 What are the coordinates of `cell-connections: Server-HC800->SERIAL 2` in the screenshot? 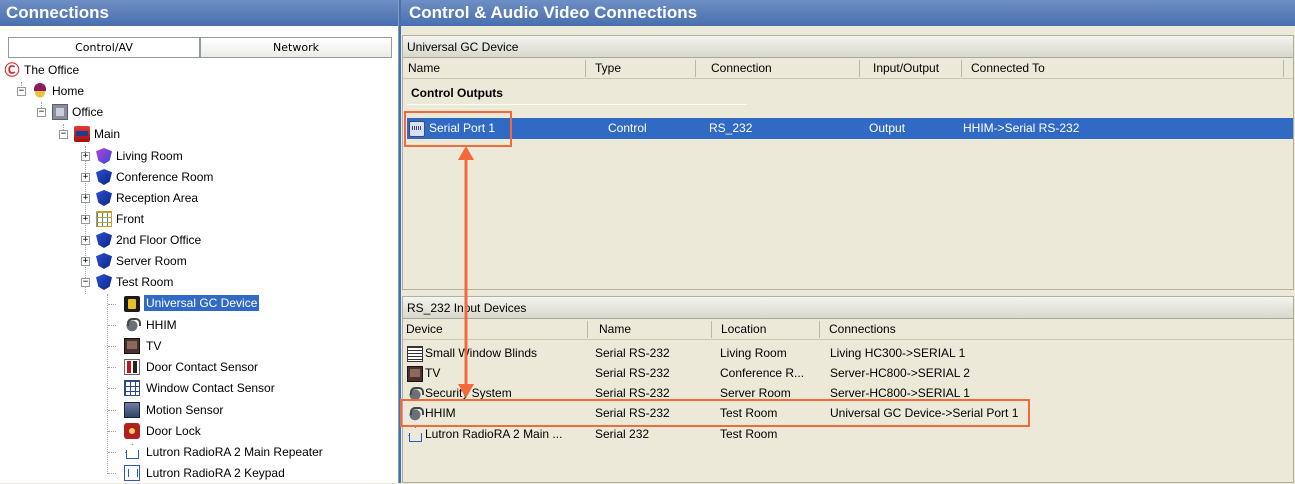 It's located at (900, 373).